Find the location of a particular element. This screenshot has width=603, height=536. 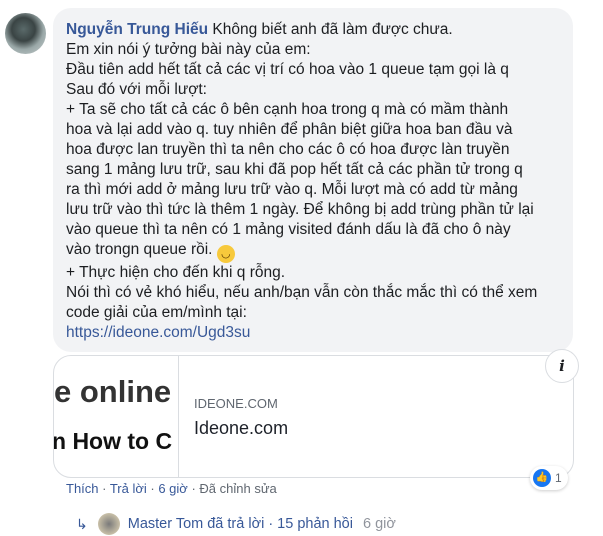

info-icon: i is located at coordinates (562, 366).